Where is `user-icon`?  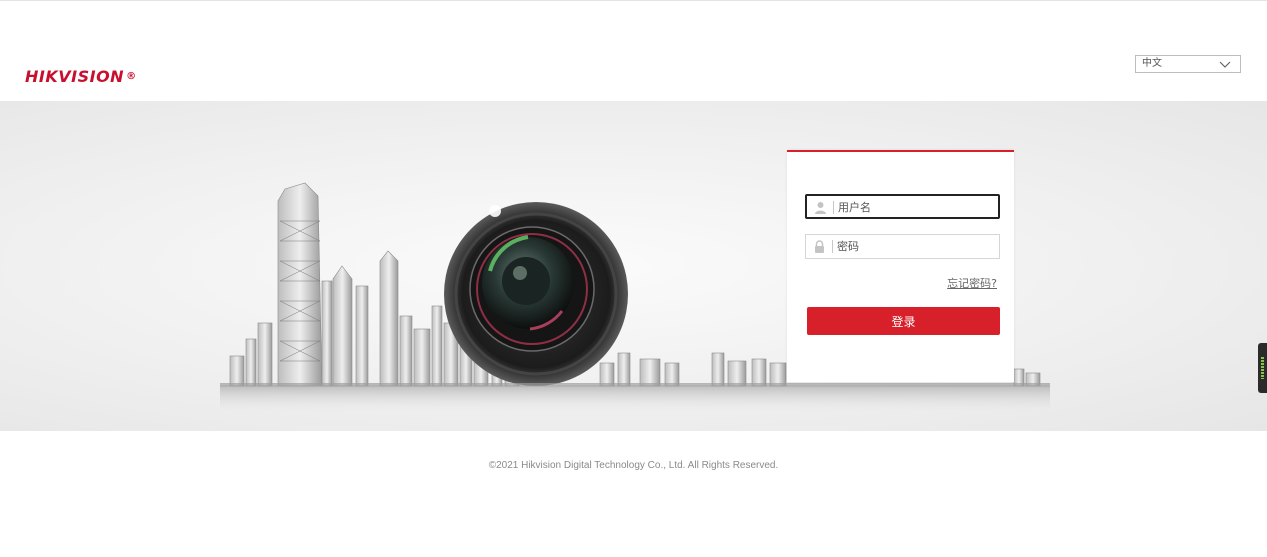
user-icon is located at coordinates (820, 208).